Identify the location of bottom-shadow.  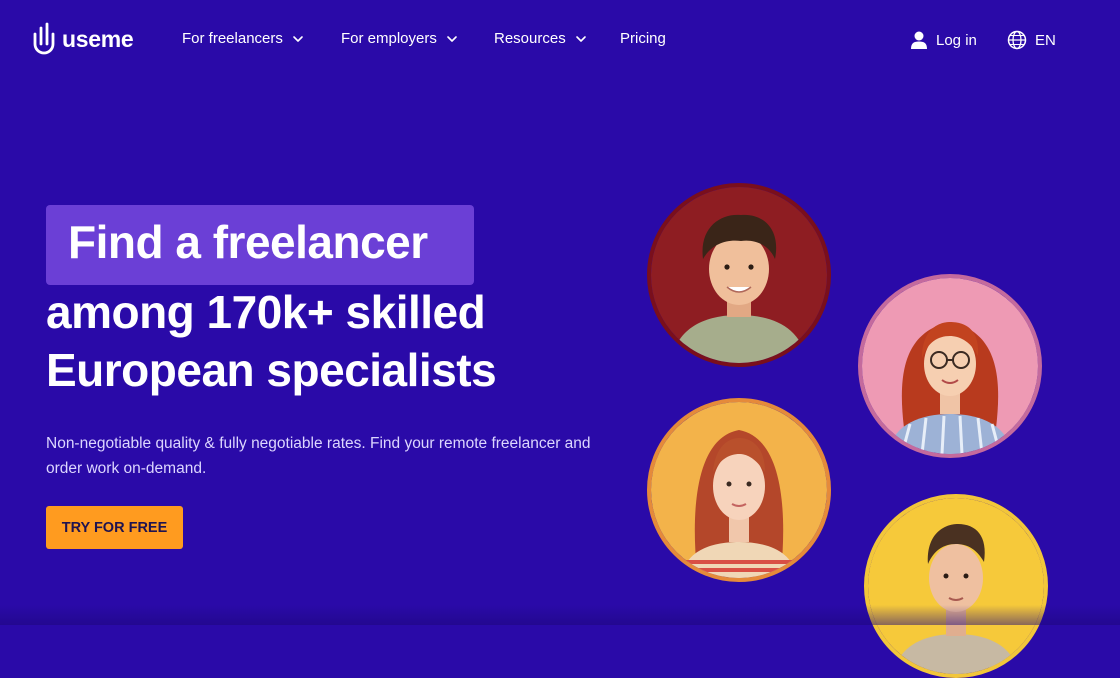
(560, 615).